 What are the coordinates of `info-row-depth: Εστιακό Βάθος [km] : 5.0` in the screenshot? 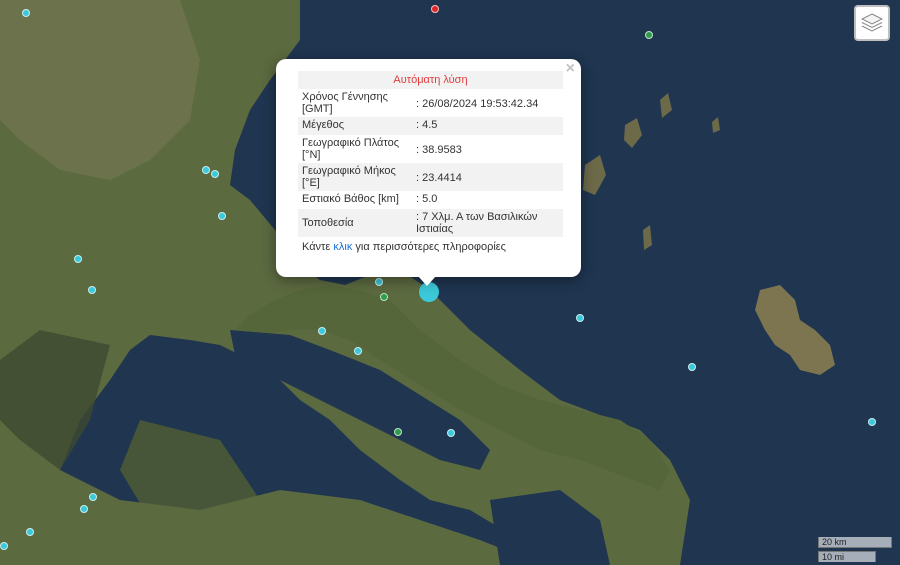 It's located at (430, 200).